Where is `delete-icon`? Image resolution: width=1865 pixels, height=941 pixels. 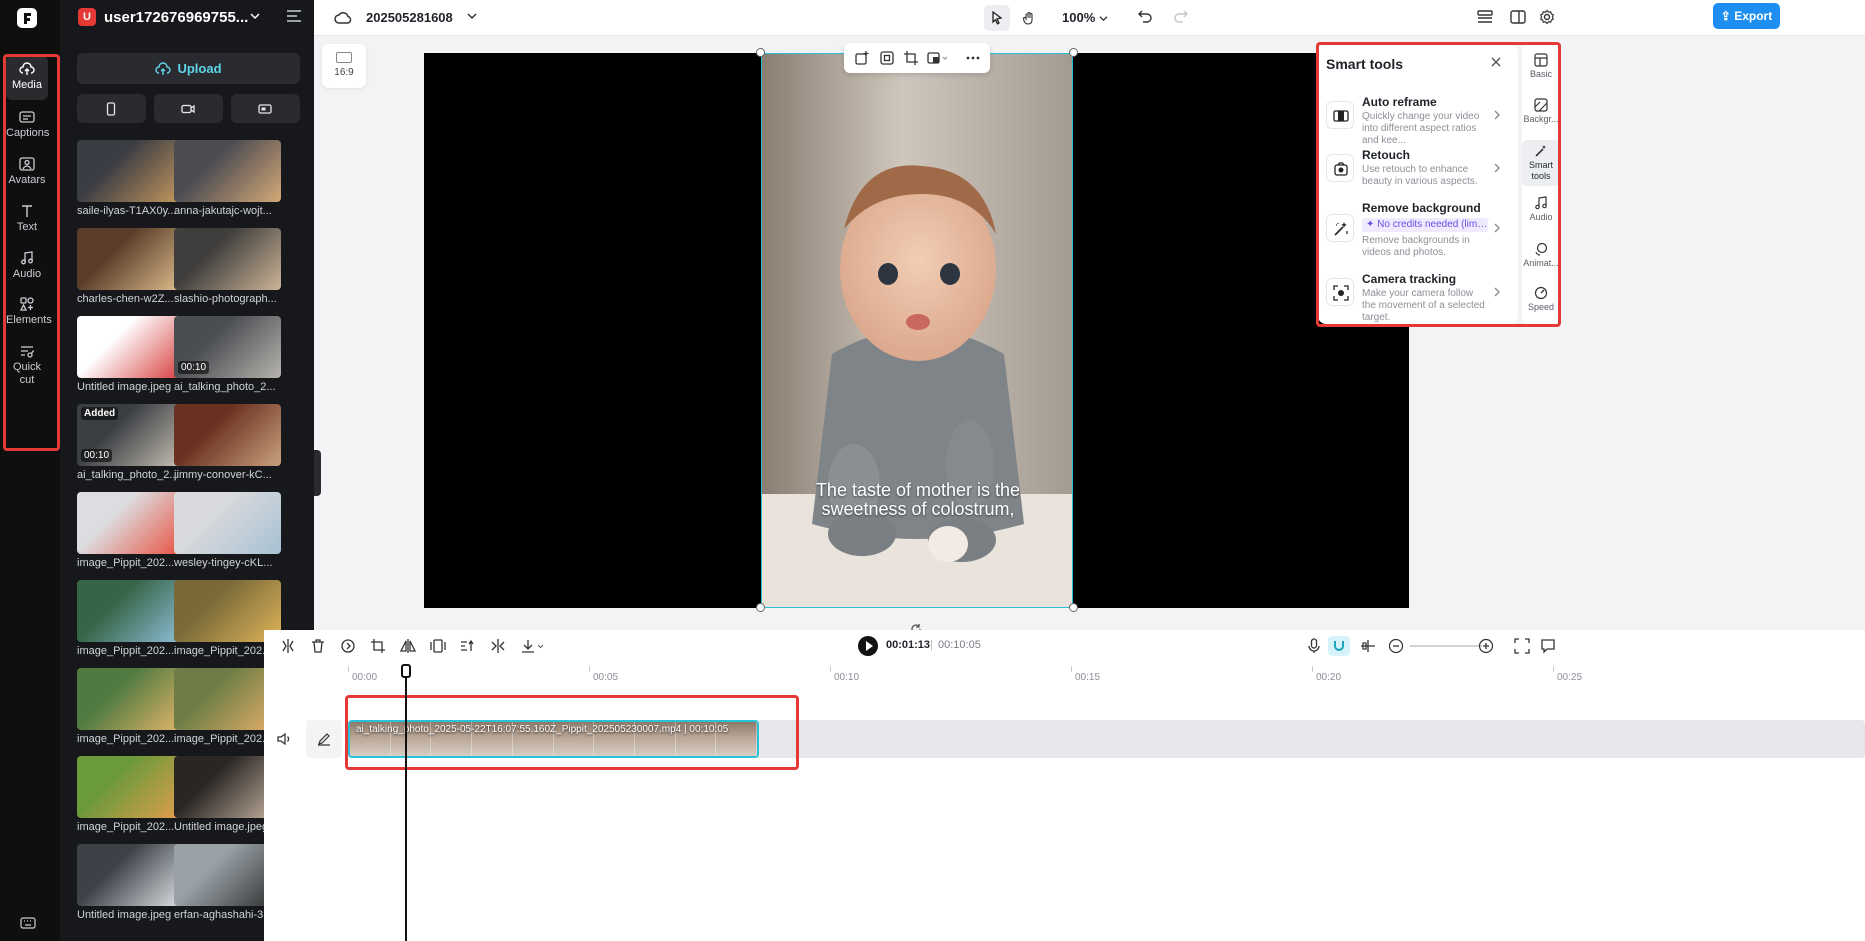 delete-icon is located at coordinates (318, 646).